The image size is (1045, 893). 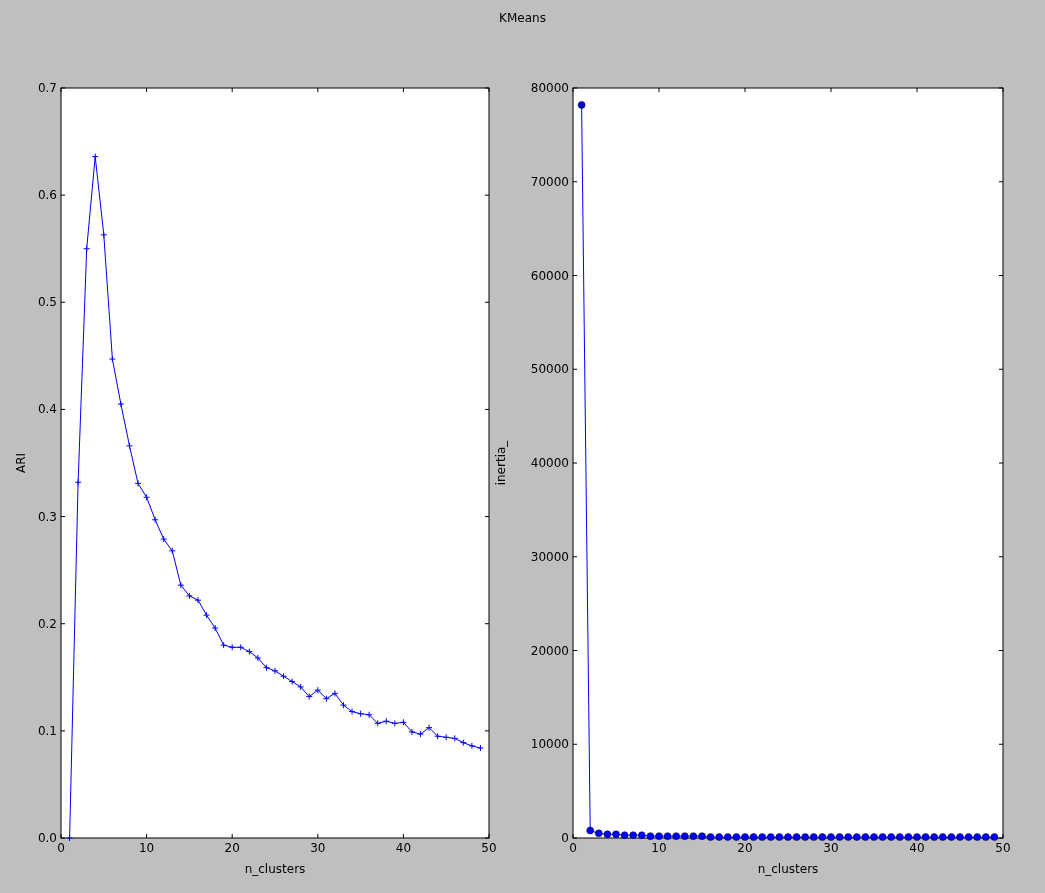 I want to click on tick-label: 0.5, so click(x=47, y=302).